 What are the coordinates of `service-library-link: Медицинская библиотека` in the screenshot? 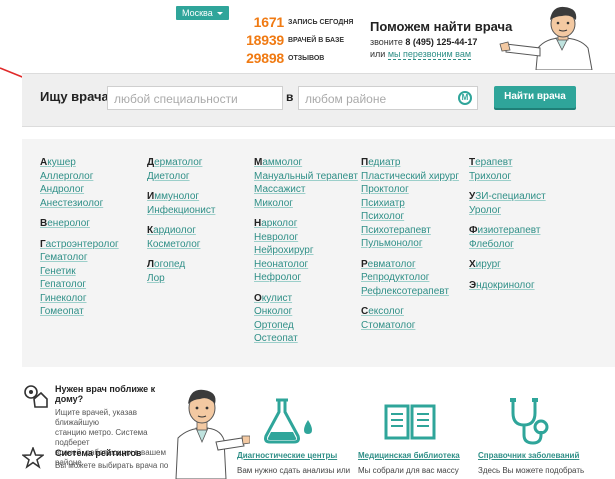 It's located at (409, 455).